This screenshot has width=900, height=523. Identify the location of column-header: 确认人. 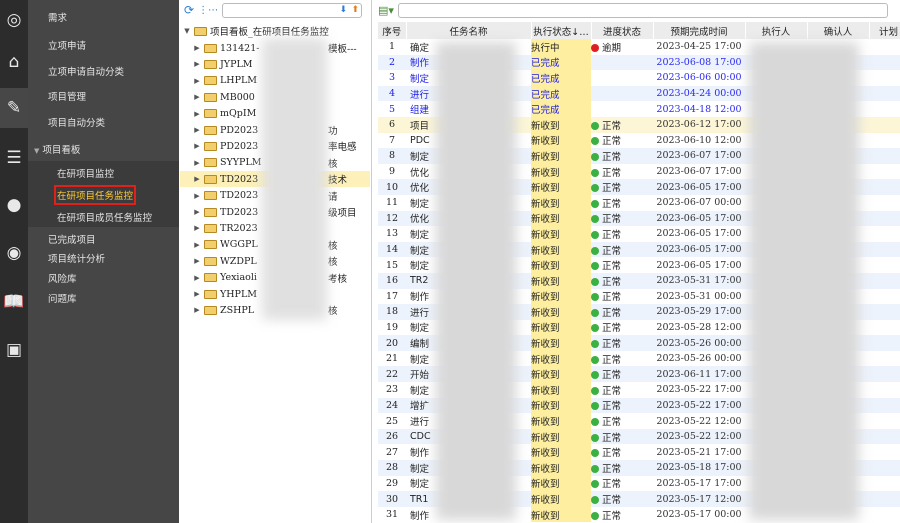
(838, 30).